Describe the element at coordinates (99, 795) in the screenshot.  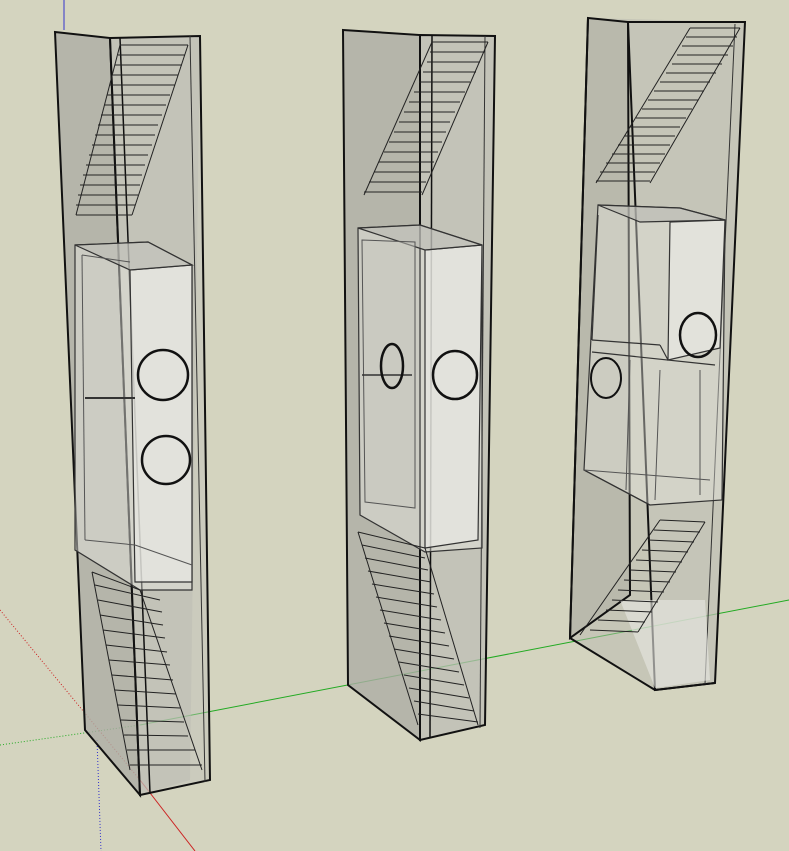
I see `blue-axis-dotted` at that location.